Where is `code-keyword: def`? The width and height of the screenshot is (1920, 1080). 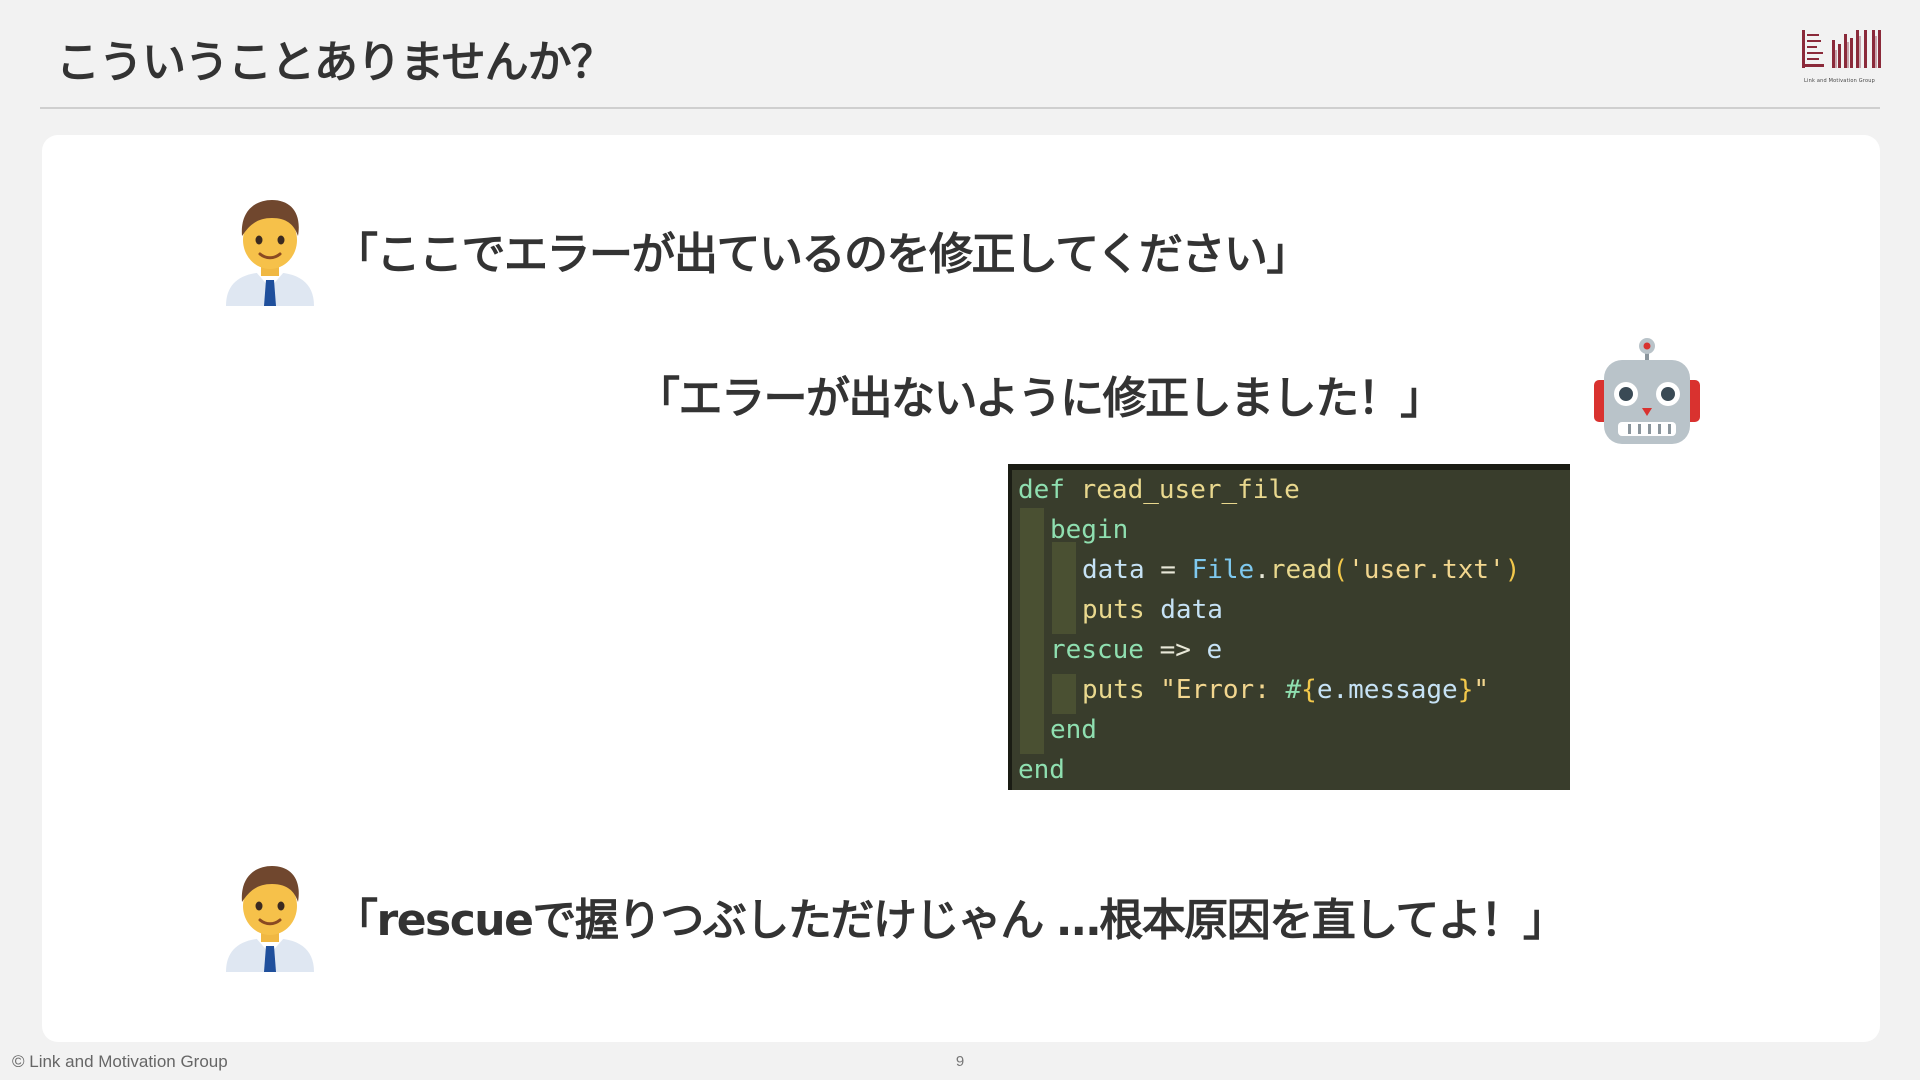
code-keyword: def is located at coordinates (1041, 490).